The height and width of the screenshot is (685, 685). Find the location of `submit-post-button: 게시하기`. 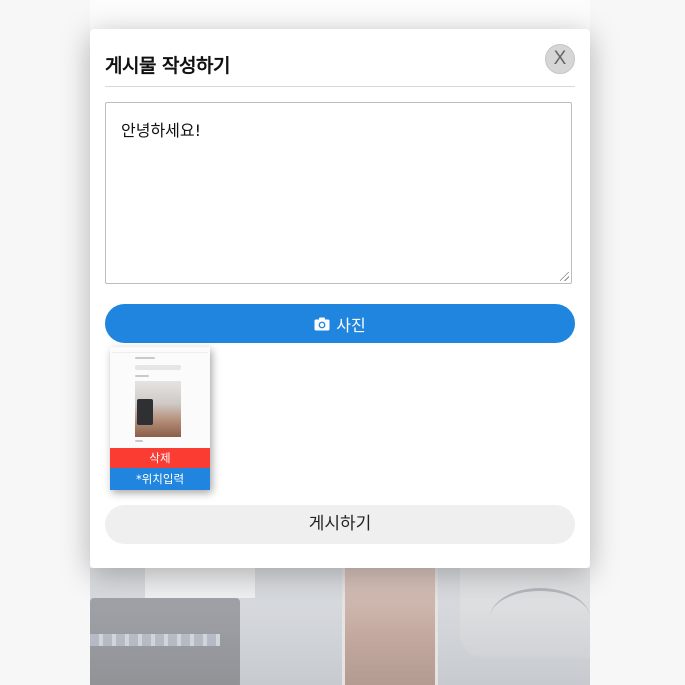

submit-post-button: 게시하기 is located at coordinates (340, 524).